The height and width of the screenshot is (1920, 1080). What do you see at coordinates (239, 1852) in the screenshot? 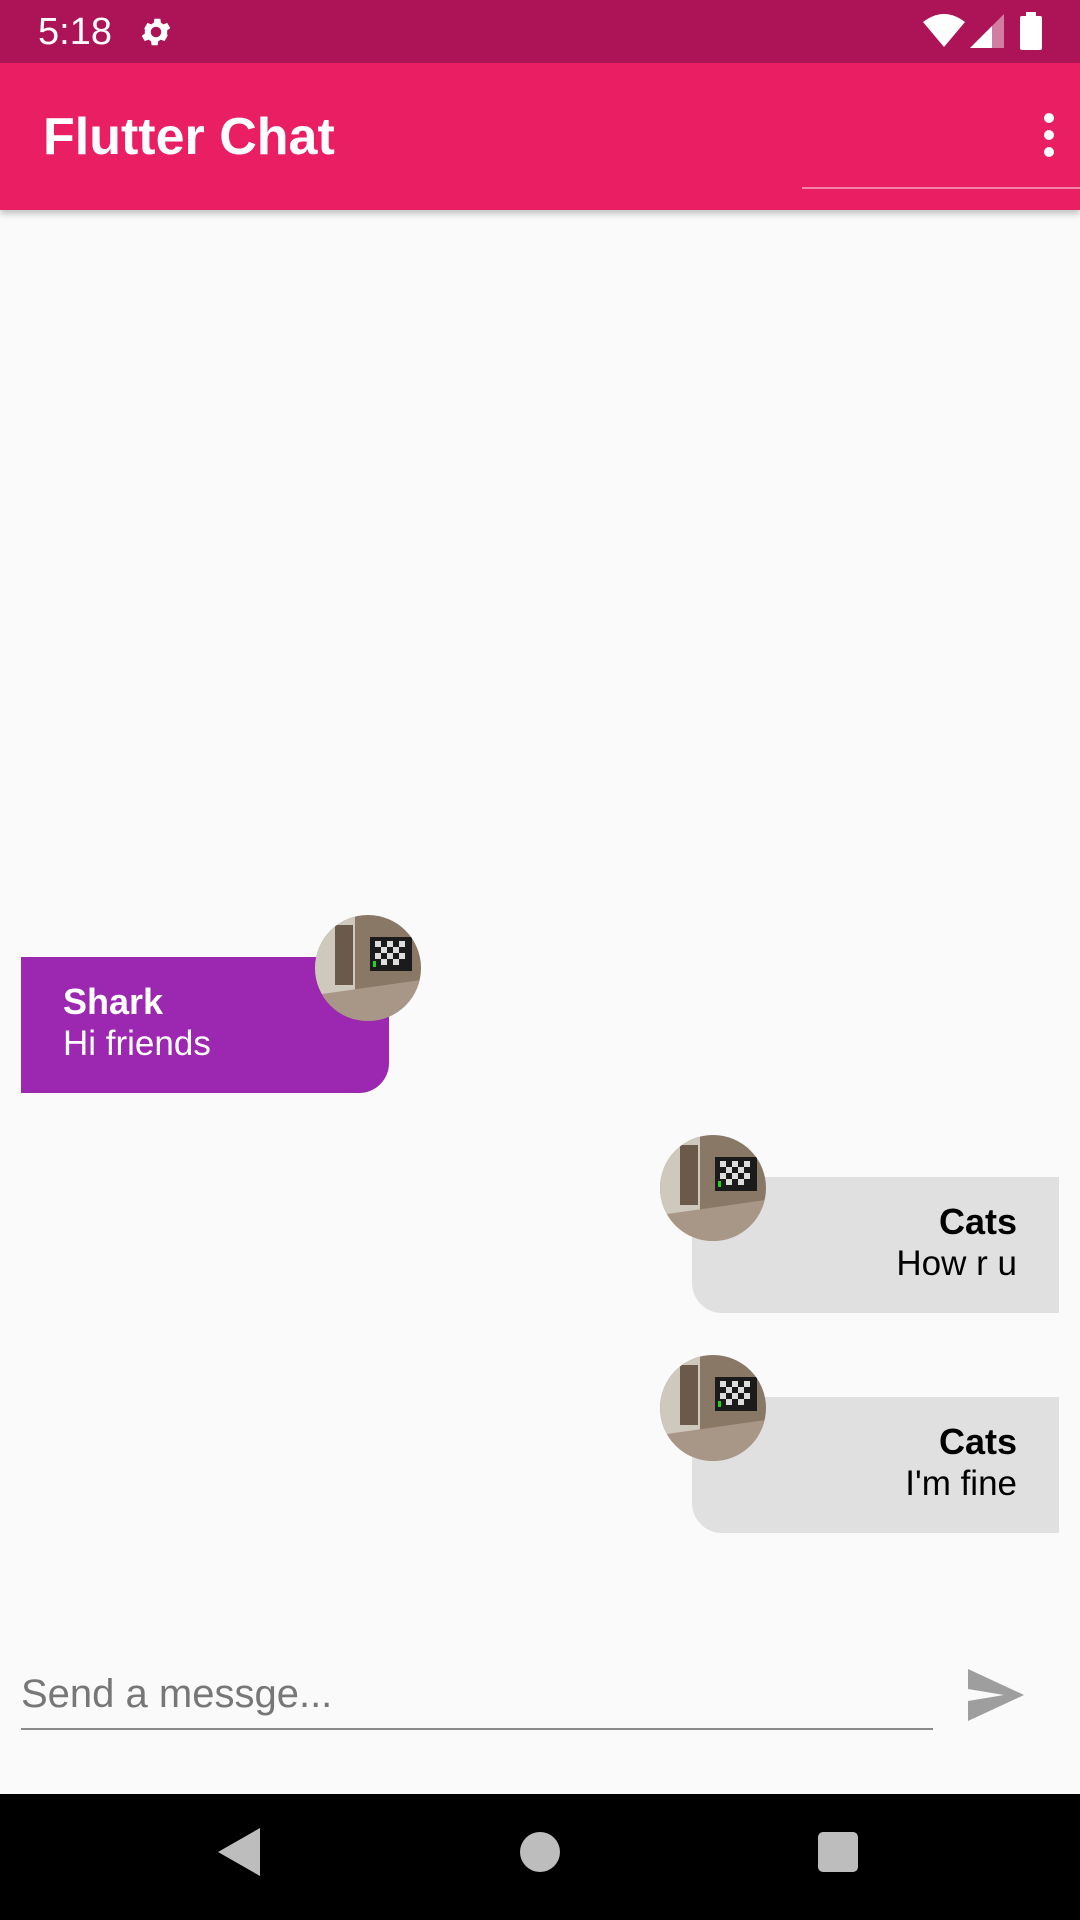
I see `back-icon` at bounding box center [239, 1852].